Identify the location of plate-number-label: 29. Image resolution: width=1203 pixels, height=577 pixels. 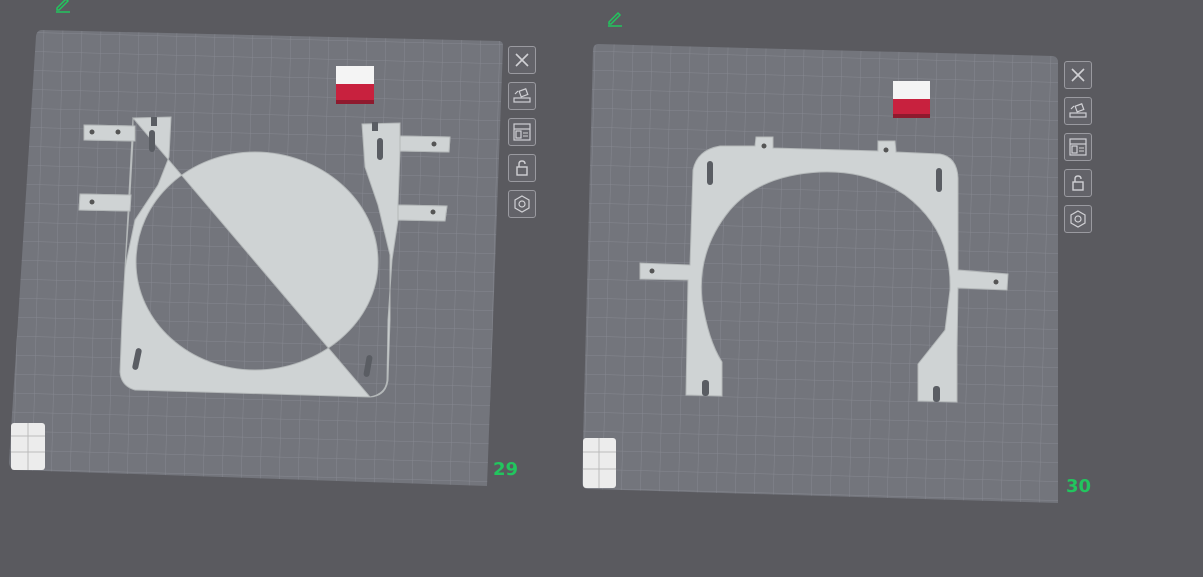
(506, 469).